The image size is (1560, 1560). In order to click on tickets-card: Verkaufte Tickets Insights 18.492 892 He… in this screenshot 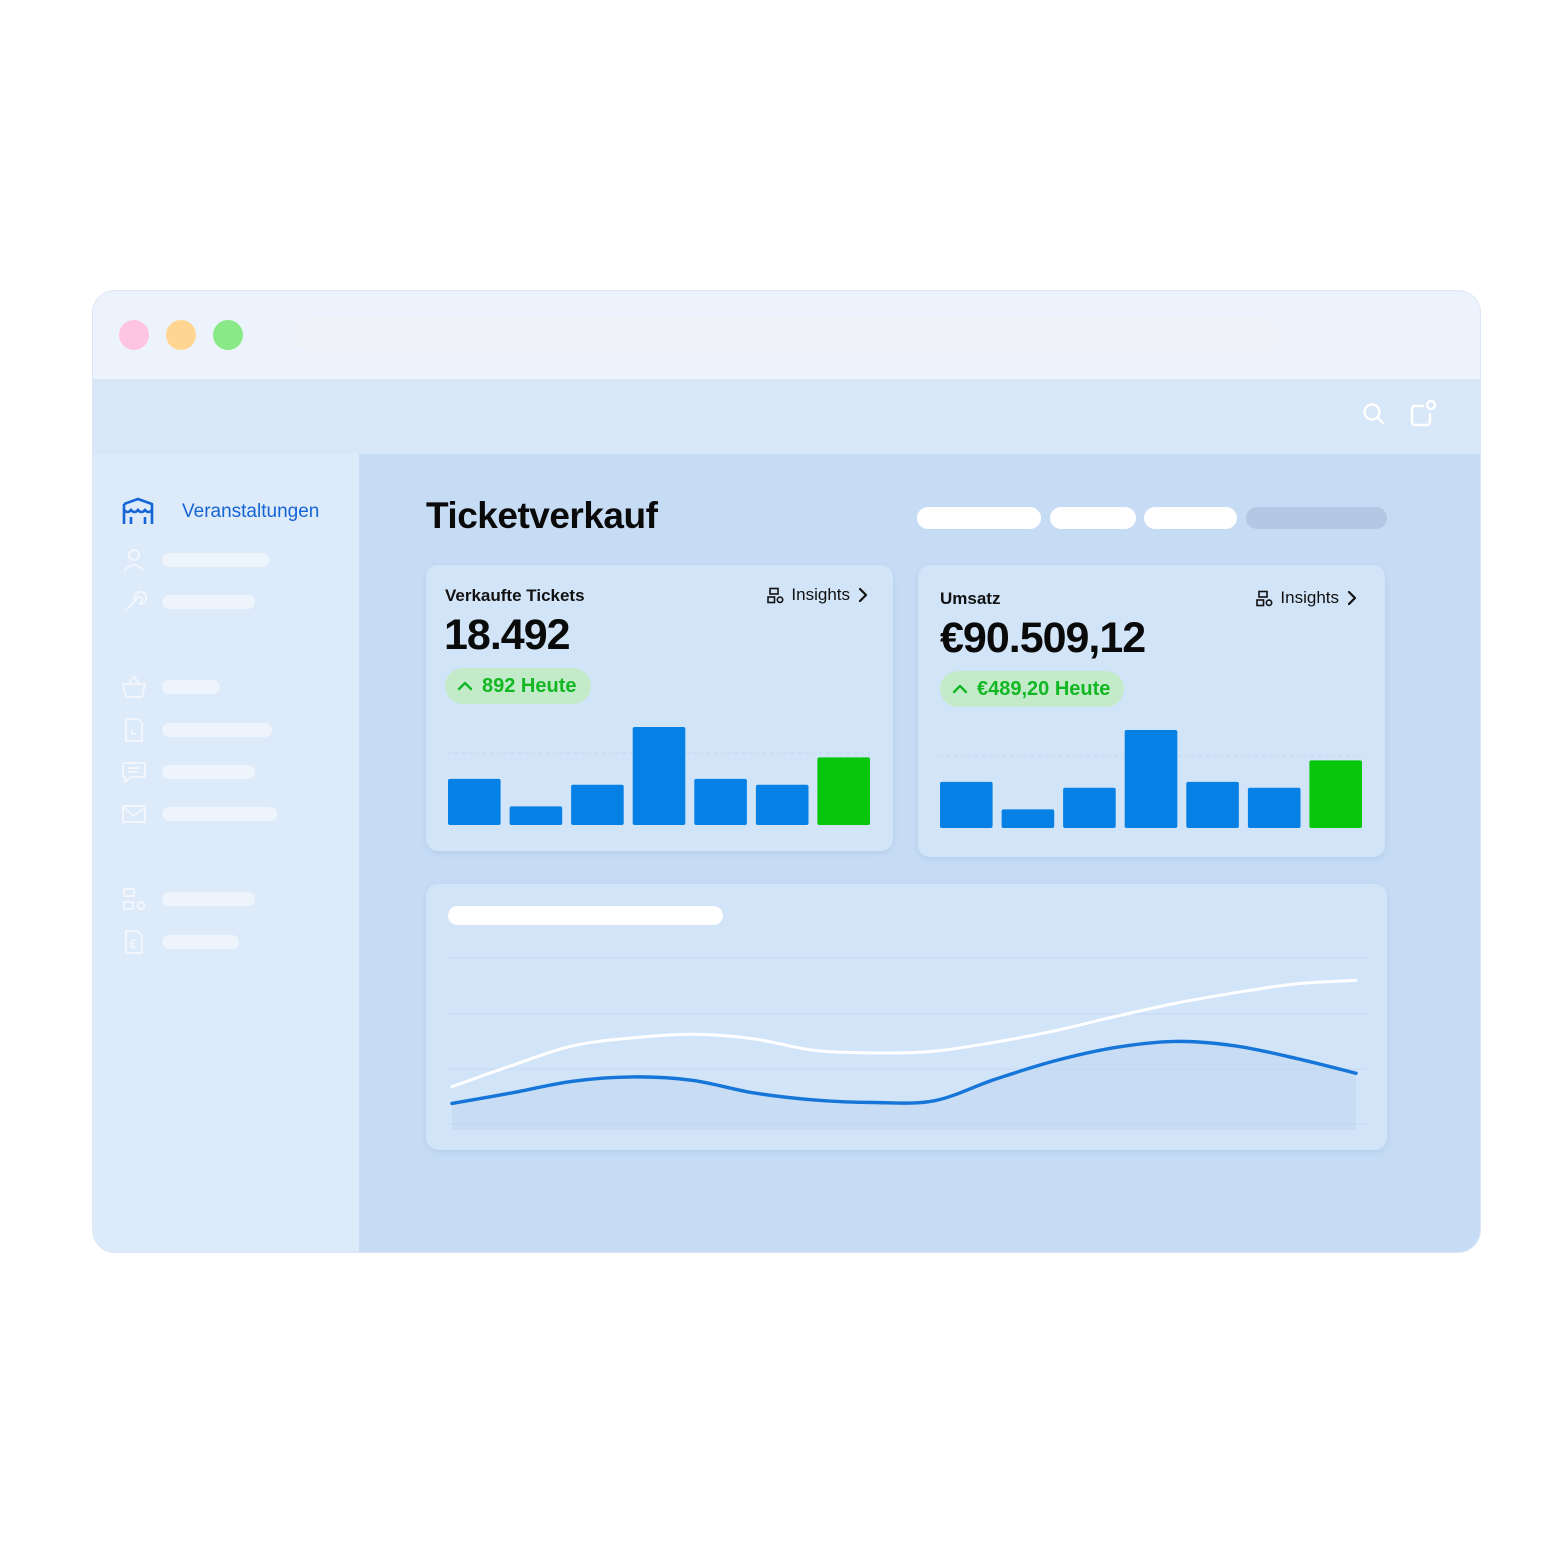, I will do `click(659, 708)`.